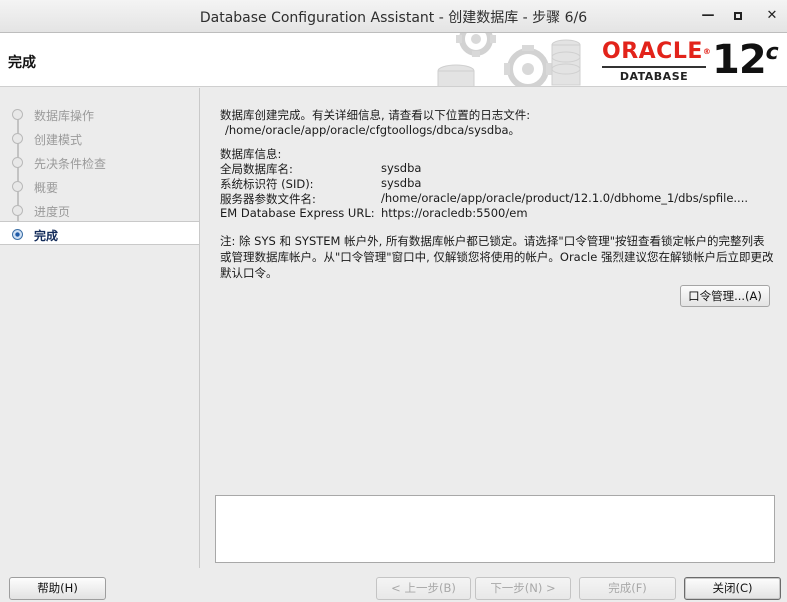 The height and width of the screenshot is (602, 787). I want to click on button-bar: 帮助(H) < 上一步(B) 下一步(N) > 完成(F) 关闭(C), so click(393, 585).